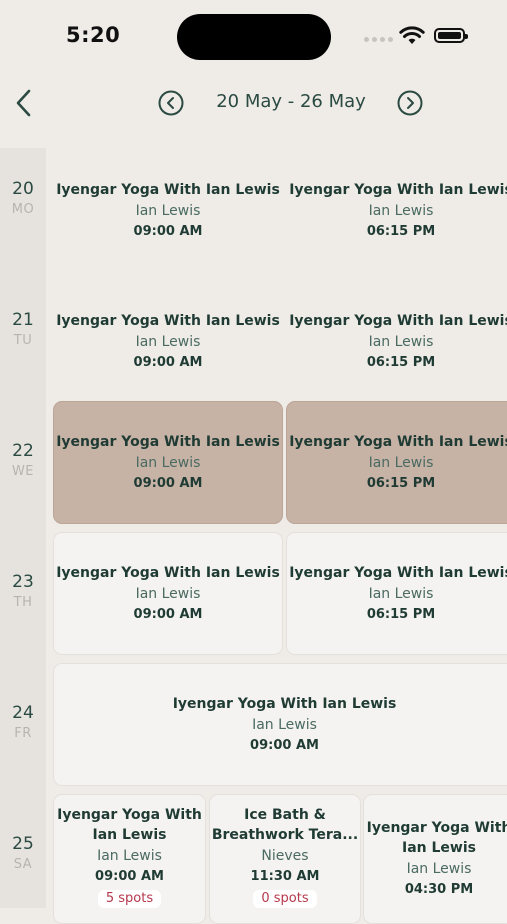 Image resolution: width=507 pixels, height=924 pixels. Describe the element at coordinates (129, 899) in the screenshot. I see `spots-badge: 5 spots` at that location.